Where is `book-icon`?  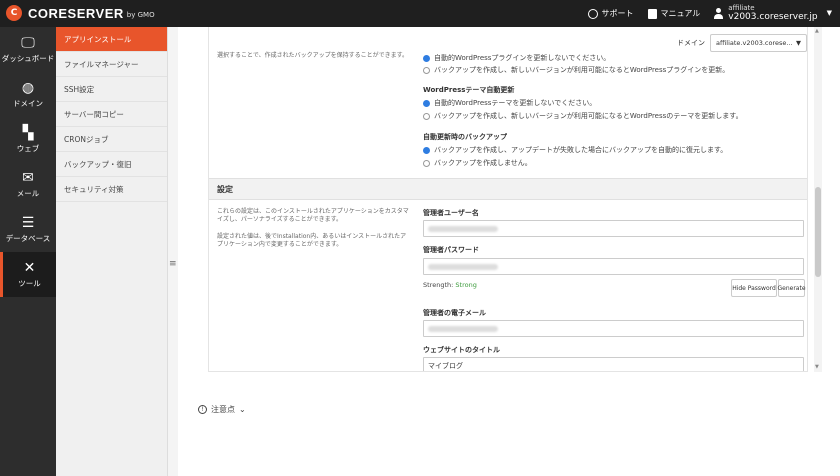 book-icon is located at coordinates (652, 13).